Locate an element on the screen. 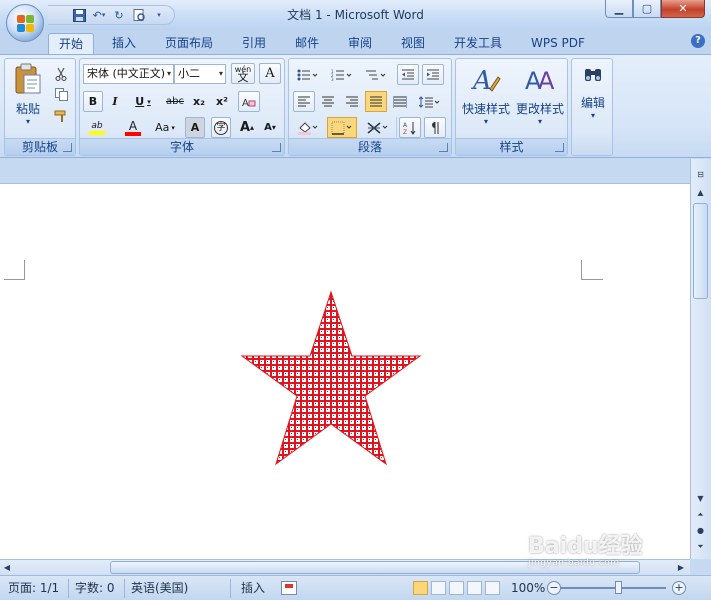 Image resolution: width=711 pixels, height=600 pixels. ribbon-tabs: 开始 插入 页面布局 引用 邮件 审阅 视图 开发工具 WPS PDF is located at coordinates (355, 42).